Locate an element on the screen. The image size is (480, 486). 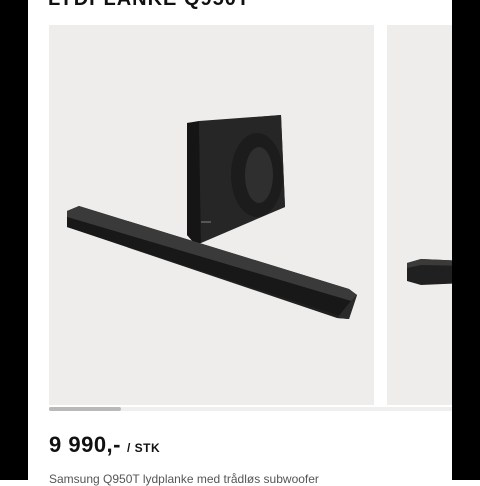
price: 9 990,- is located at coordinates (85, 444).